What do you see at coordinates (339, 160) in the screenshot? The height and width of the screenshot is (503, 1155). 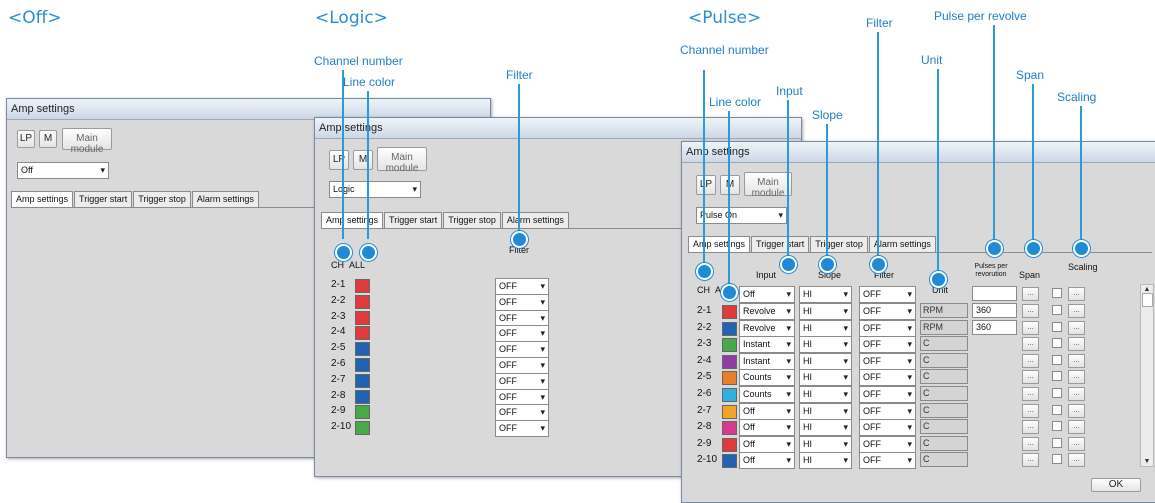 I see `lp-button: LP` at bounding box center [339, 160].